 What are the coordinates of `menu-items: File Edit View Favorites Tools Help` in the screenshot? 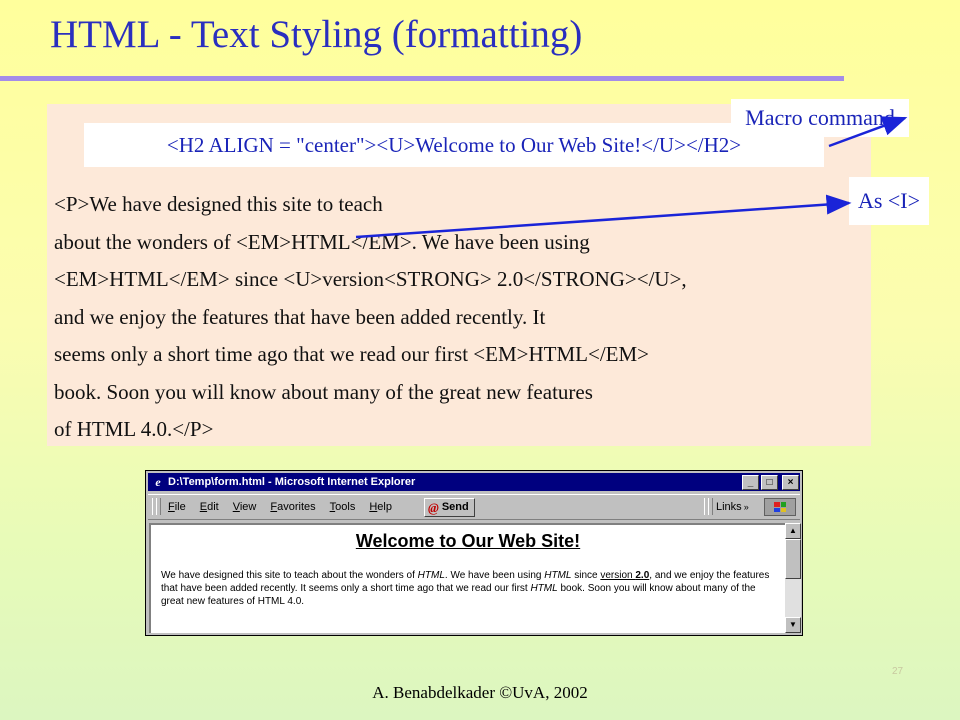 It's located at (280, 507).